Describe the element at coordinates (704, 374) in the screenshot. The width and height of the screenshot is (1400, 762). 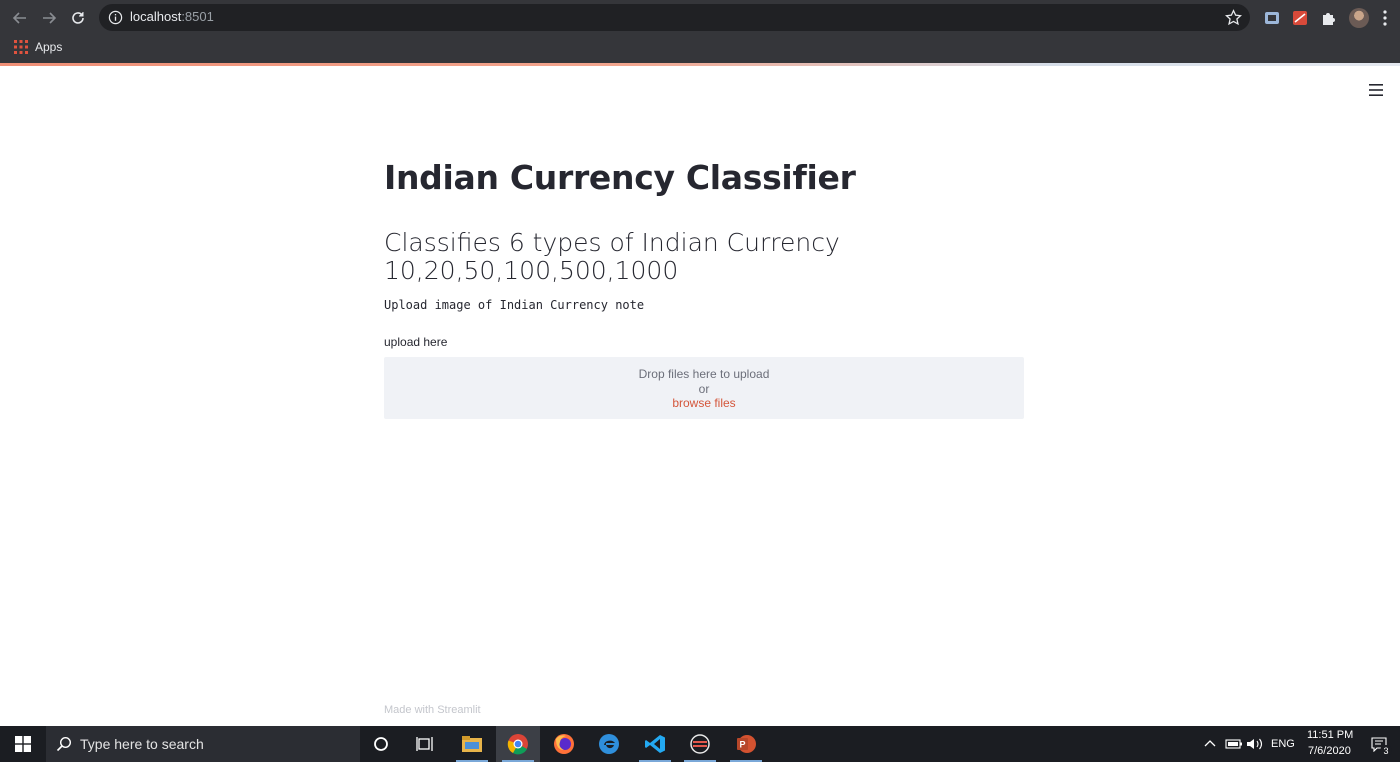
I see `drop-text: Drop files here to upload` at that location.